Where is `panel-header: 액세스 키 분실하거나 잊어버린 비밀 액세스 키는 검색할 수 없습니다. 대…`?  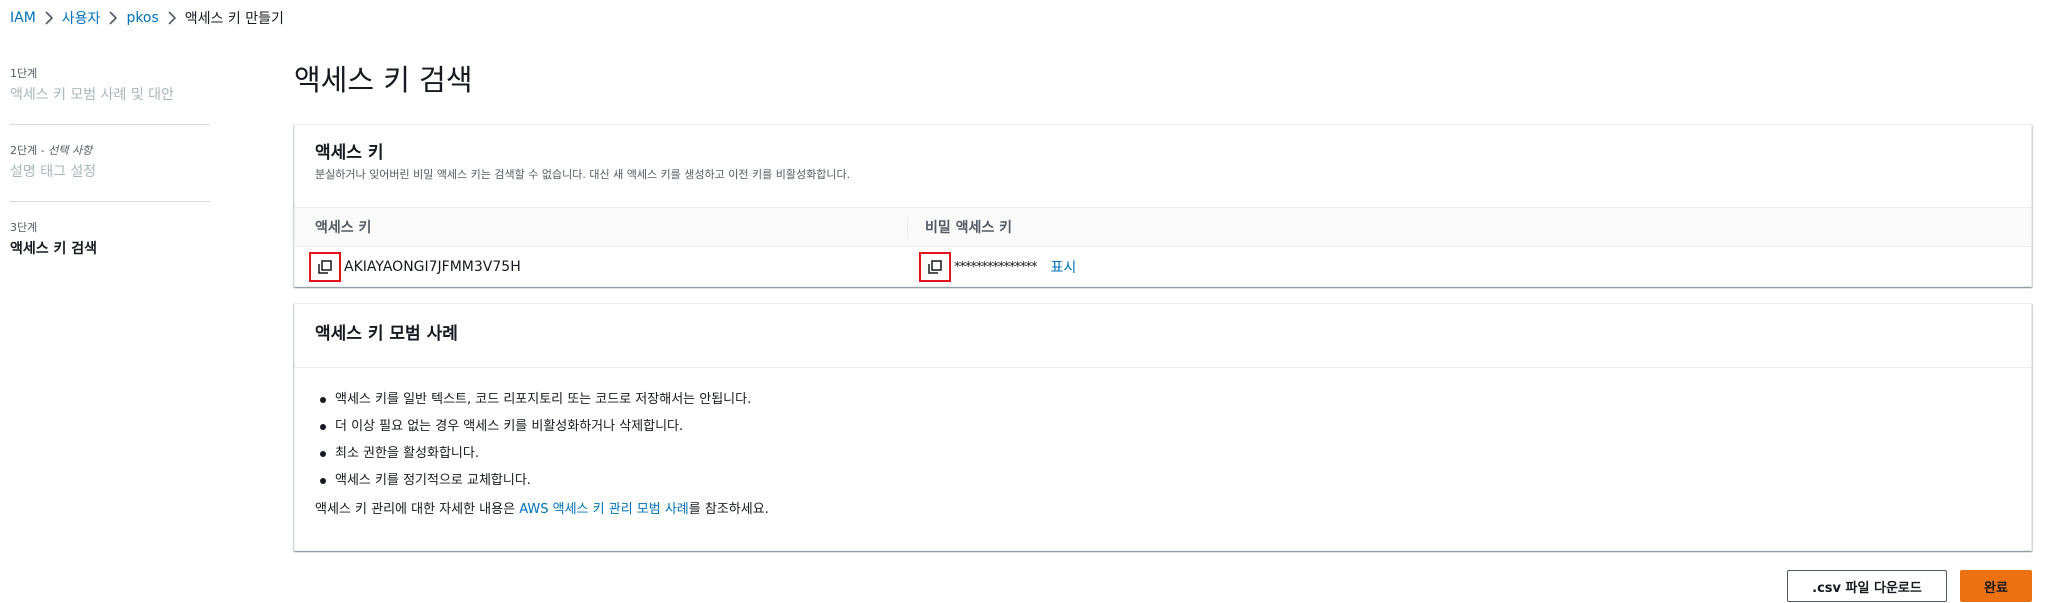 panel-header: 액세스 키 분실하거나 잊어버린 비밀 액세스 키는 검색할 수 없습니다. 대… is located at coordinates (1163, 154).